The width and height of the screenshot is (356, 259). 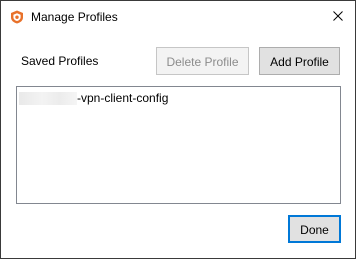 I want to click on redacted-prefix, so click(x=48, y=98).